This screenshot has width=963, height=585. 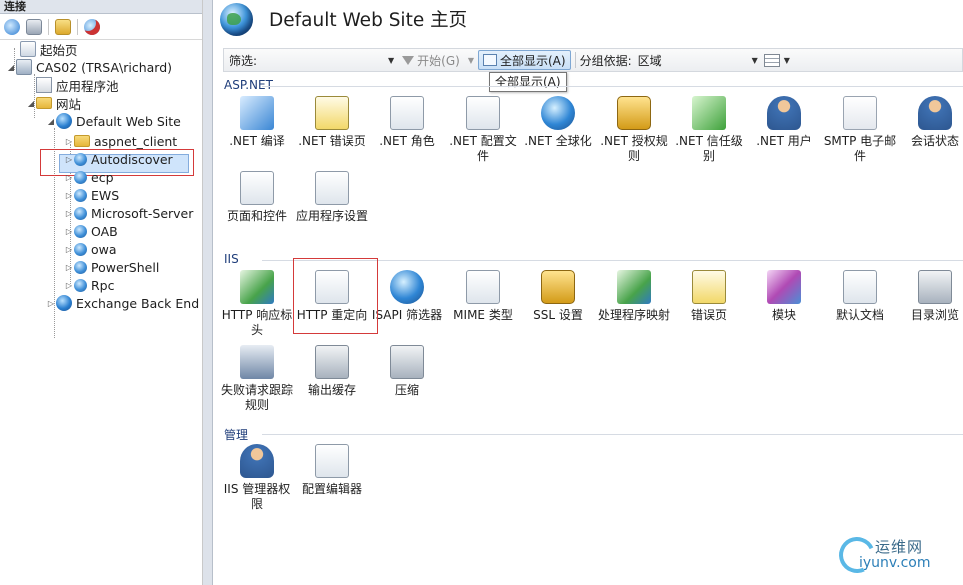 I want to click on tree-rpc: ▷ Rpc, so click(x=89, y=285).